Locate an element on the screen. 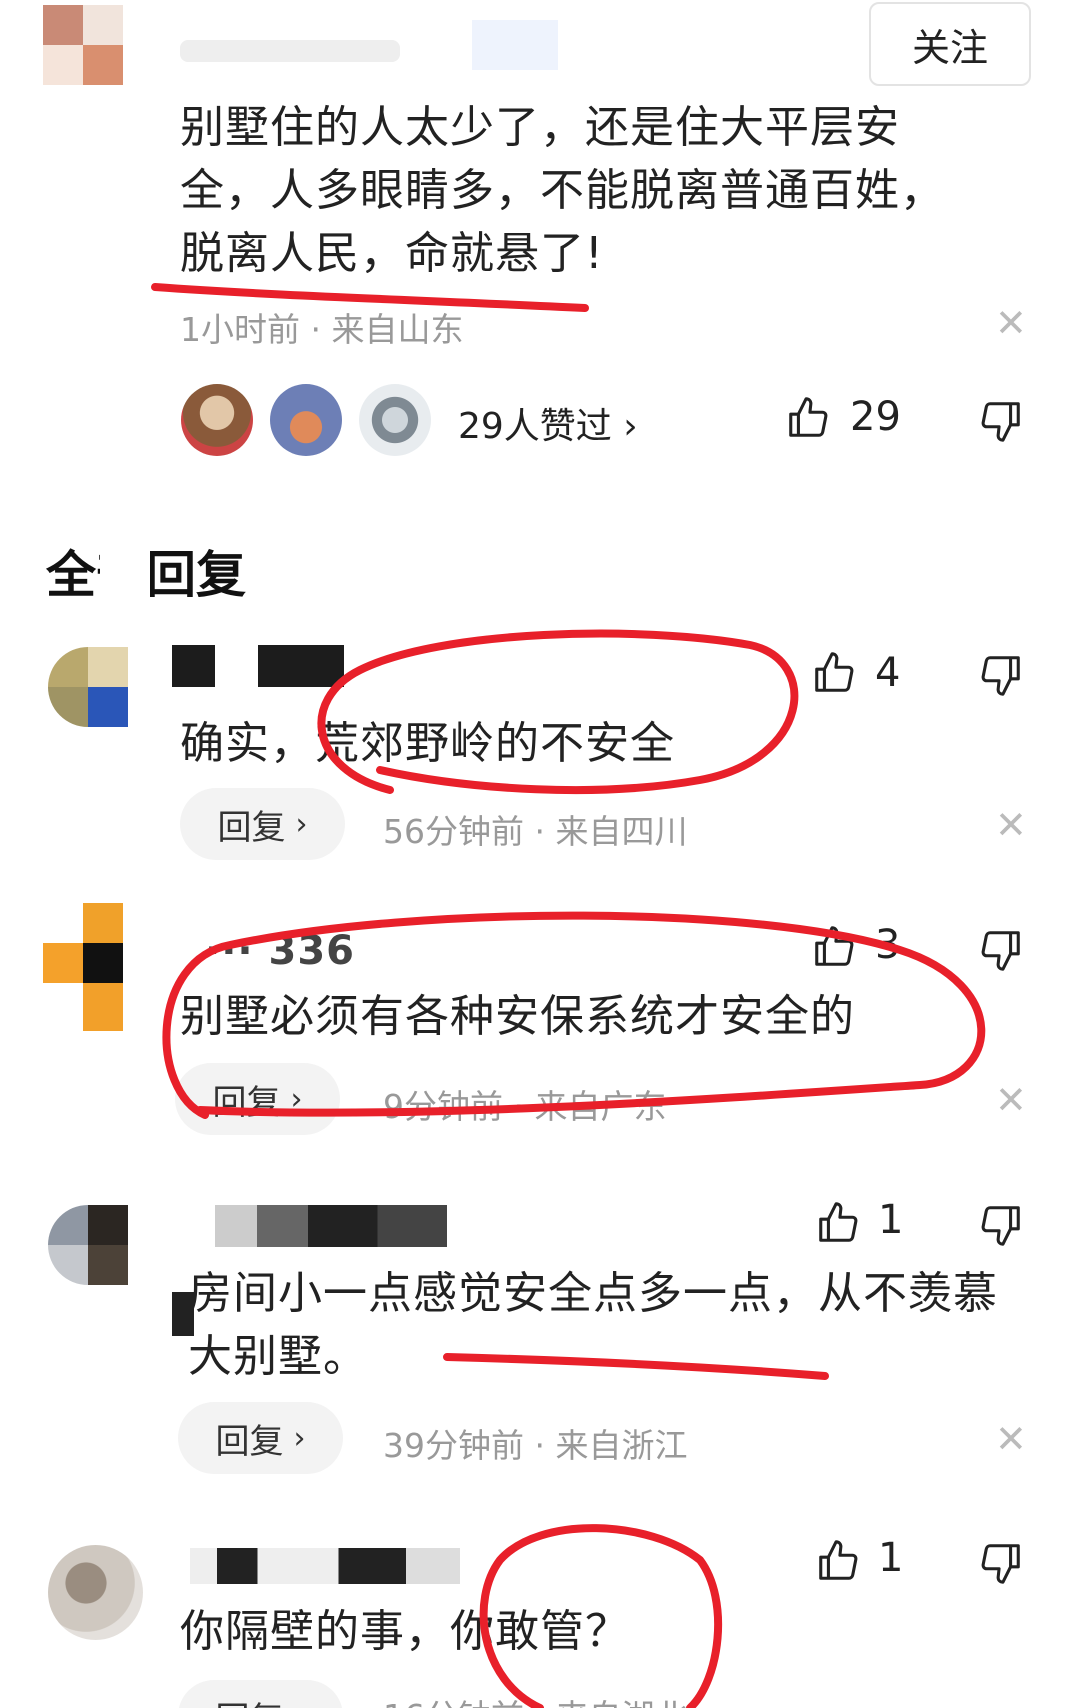 The height and width of the screenshot is (1708, 1080). reply-meta: 9分钟前 · 来自广东 is located at coordinates (525, 1106).